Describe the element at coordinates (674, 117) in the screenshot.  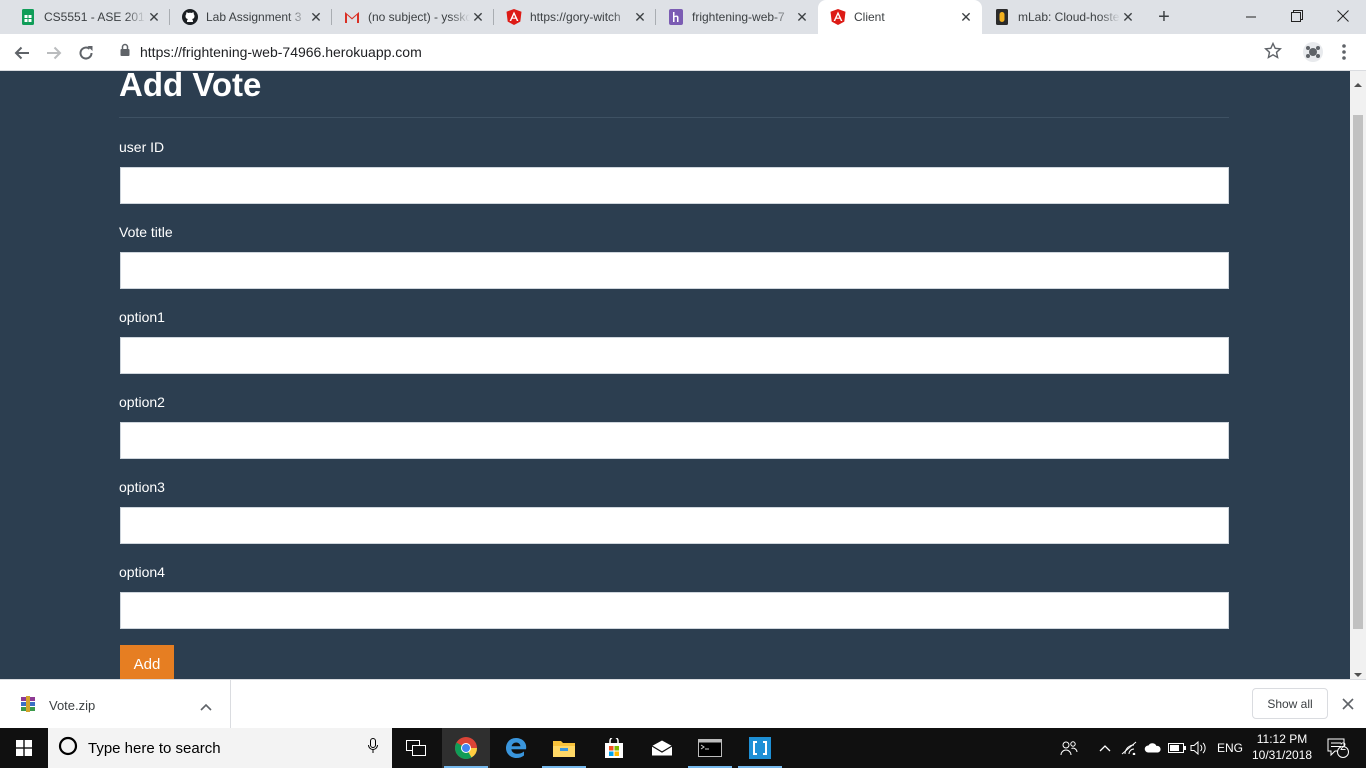
I see `heading-divider` at that location.